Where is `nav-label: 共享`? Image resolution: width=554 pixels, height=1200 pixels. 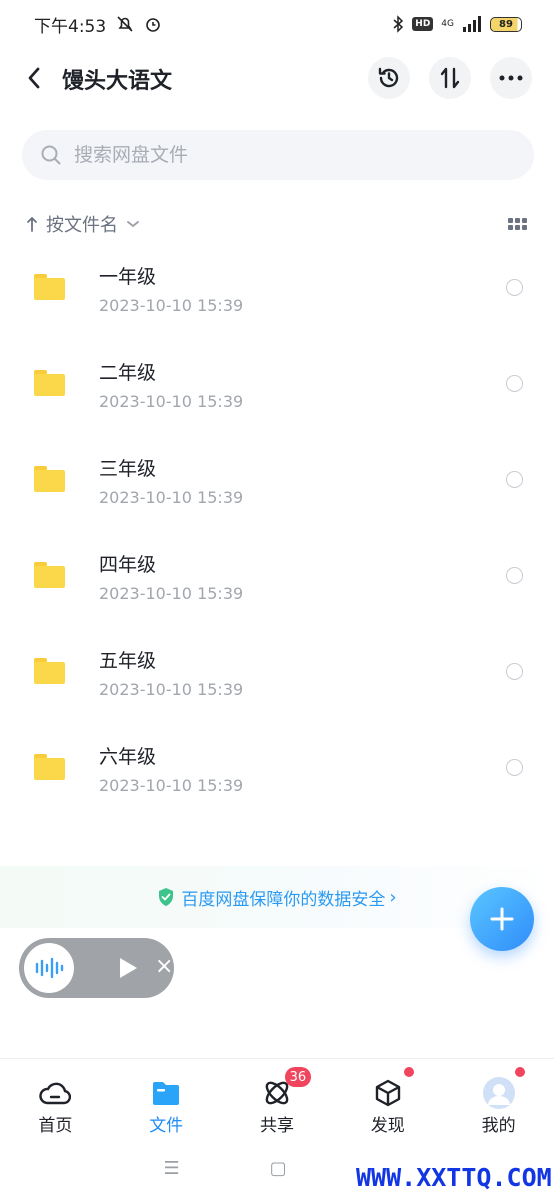
nav-label: 共享 is located at coordinates (276, 1126).